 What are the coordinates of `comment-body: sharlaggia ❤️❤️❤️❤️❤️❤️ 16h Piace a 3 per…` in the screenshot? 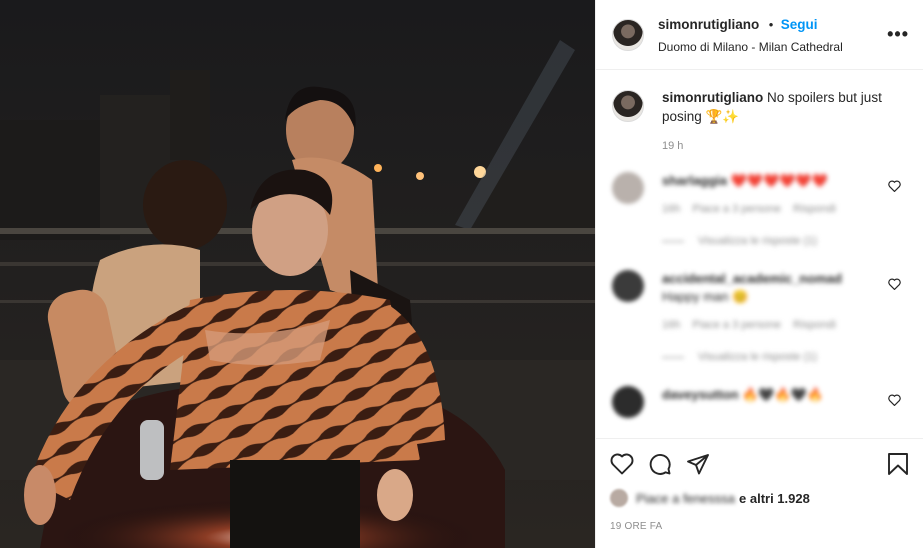 It's located at (785, 211).